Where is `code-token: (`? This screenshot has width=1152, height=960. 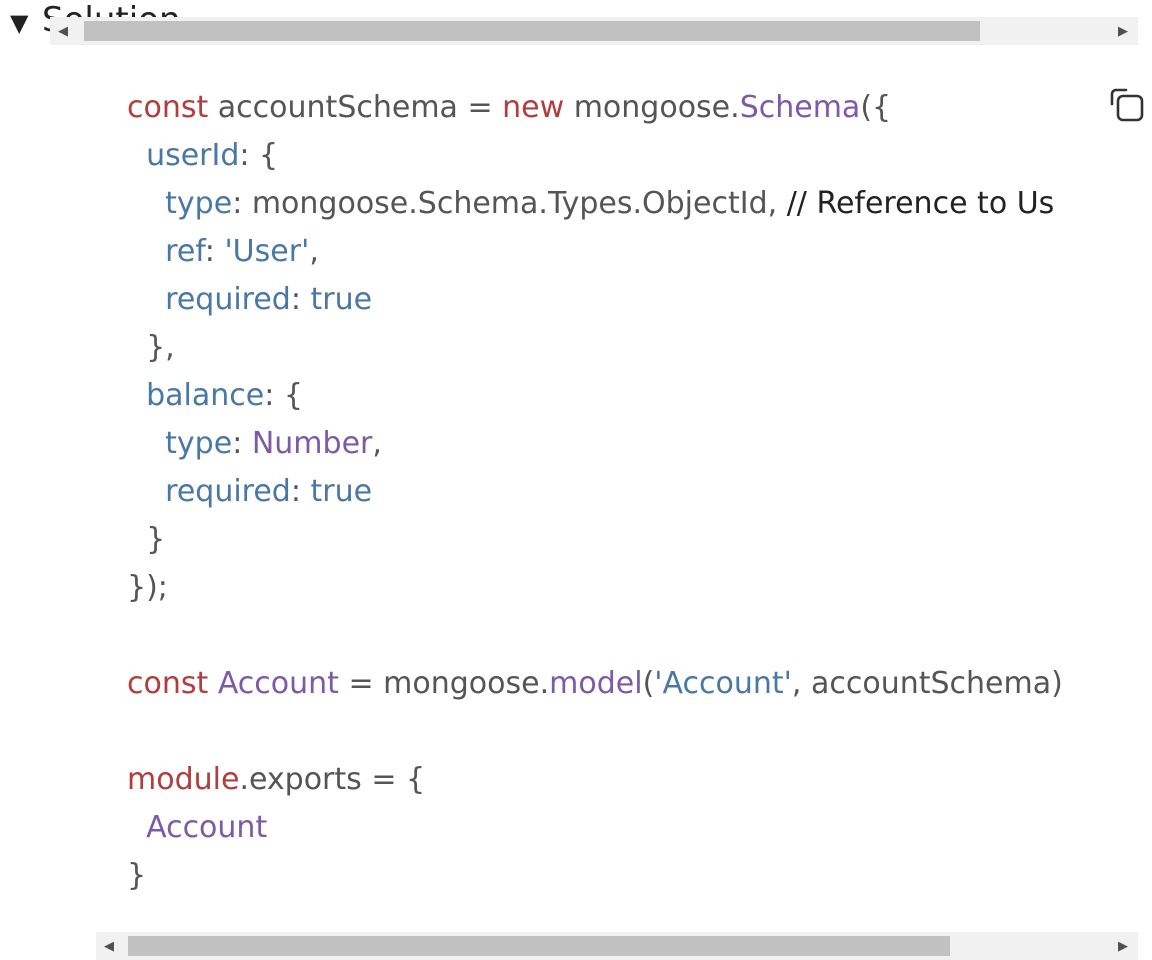
code-token: ( is located at coordinates (648, 683).